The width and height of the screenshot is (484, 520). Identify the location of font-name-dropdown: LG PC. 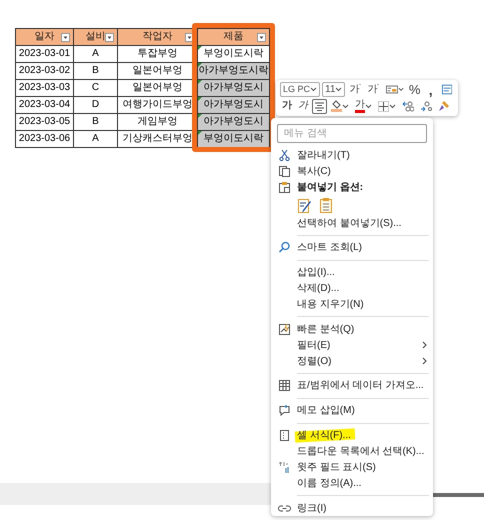
(300, 90).